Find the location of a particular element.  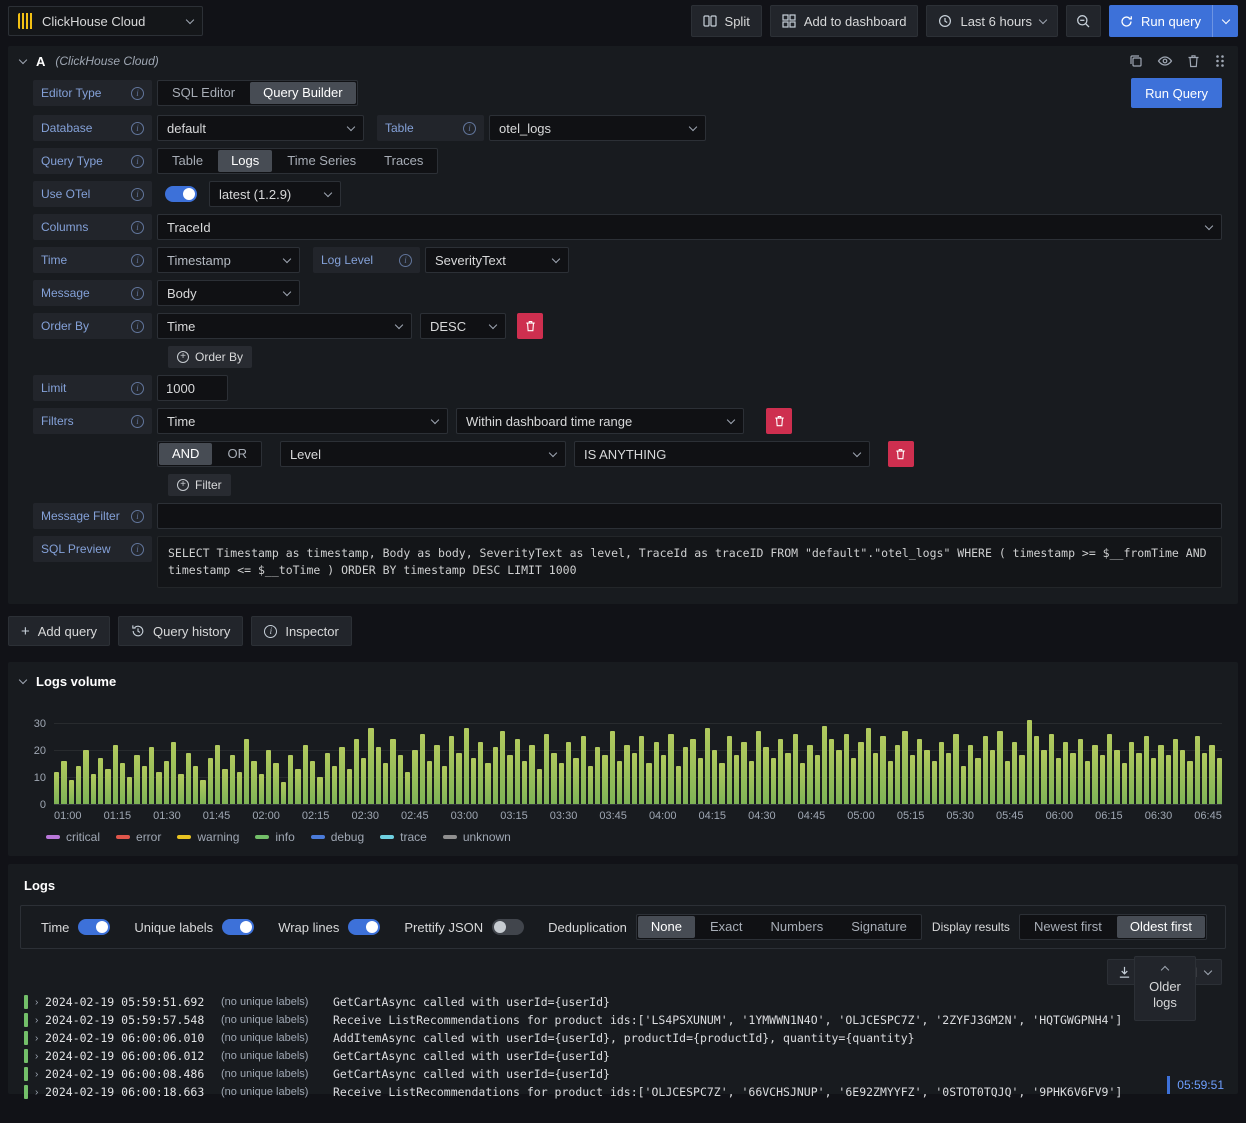

run-query-caret-button is located at coordinates (1225, 21).